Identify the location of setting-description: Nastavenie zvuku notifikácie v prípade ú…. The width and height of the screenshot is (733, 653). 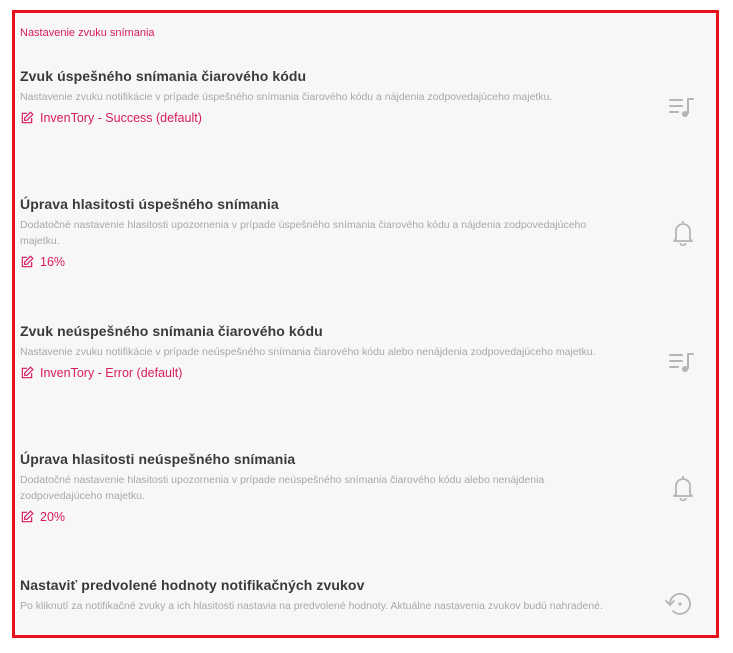
(286, 97).